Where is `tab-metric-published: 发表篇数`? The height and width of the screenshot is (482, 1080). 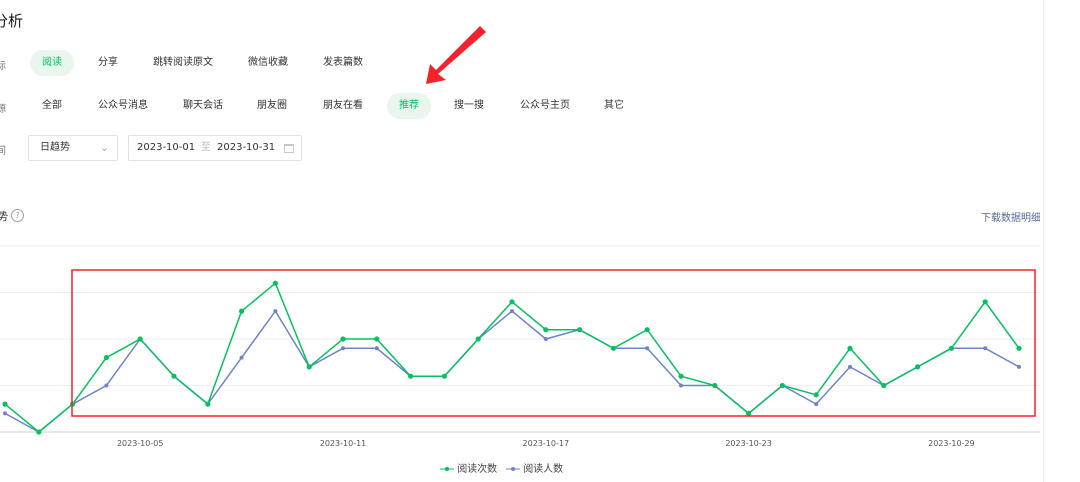 tab-metric-published: 发表篇数 is located at coordinates (343, 63).